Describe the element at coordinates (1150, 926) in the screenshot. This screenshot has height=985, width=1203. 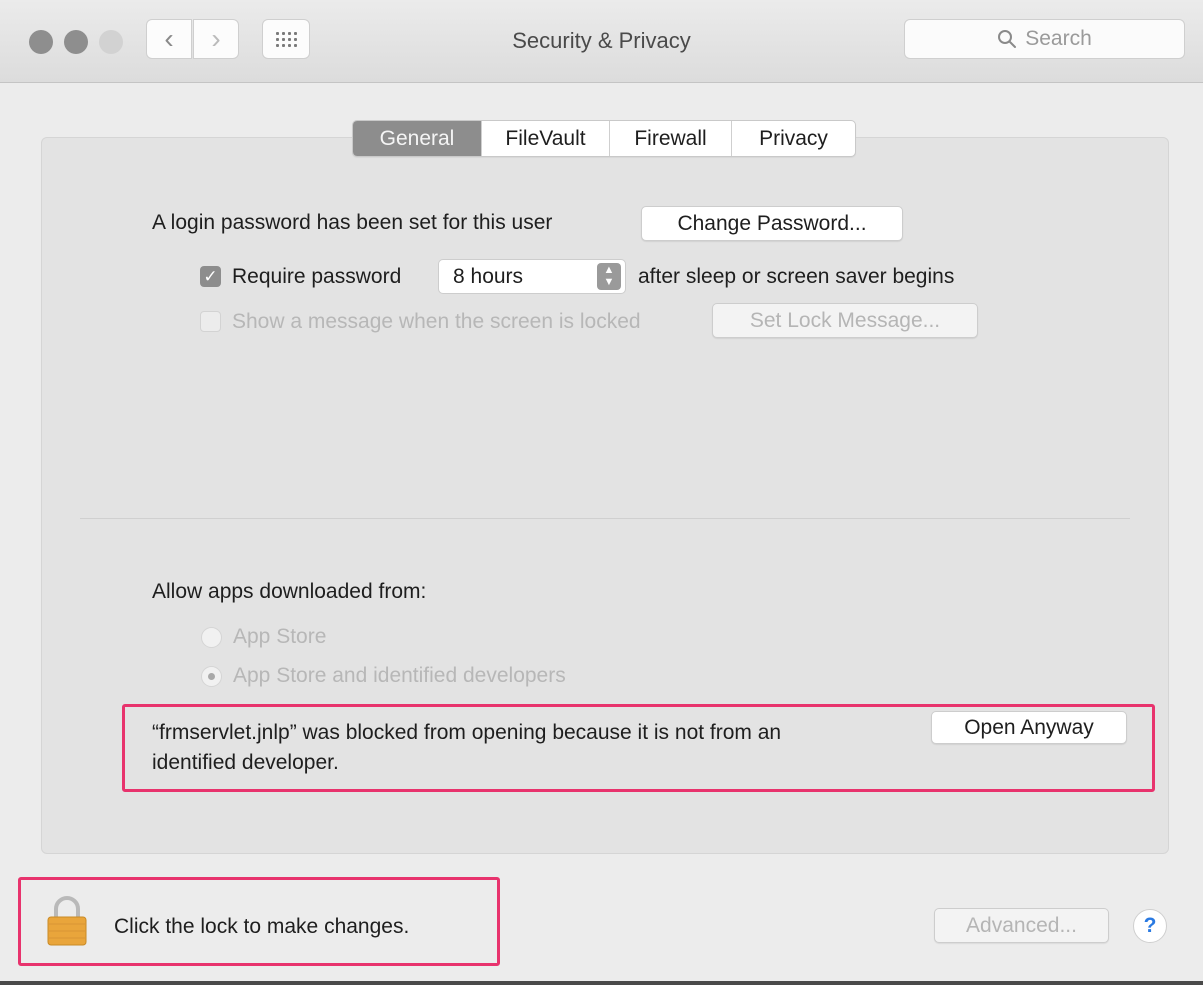
I see `help-button: ?` at that location.